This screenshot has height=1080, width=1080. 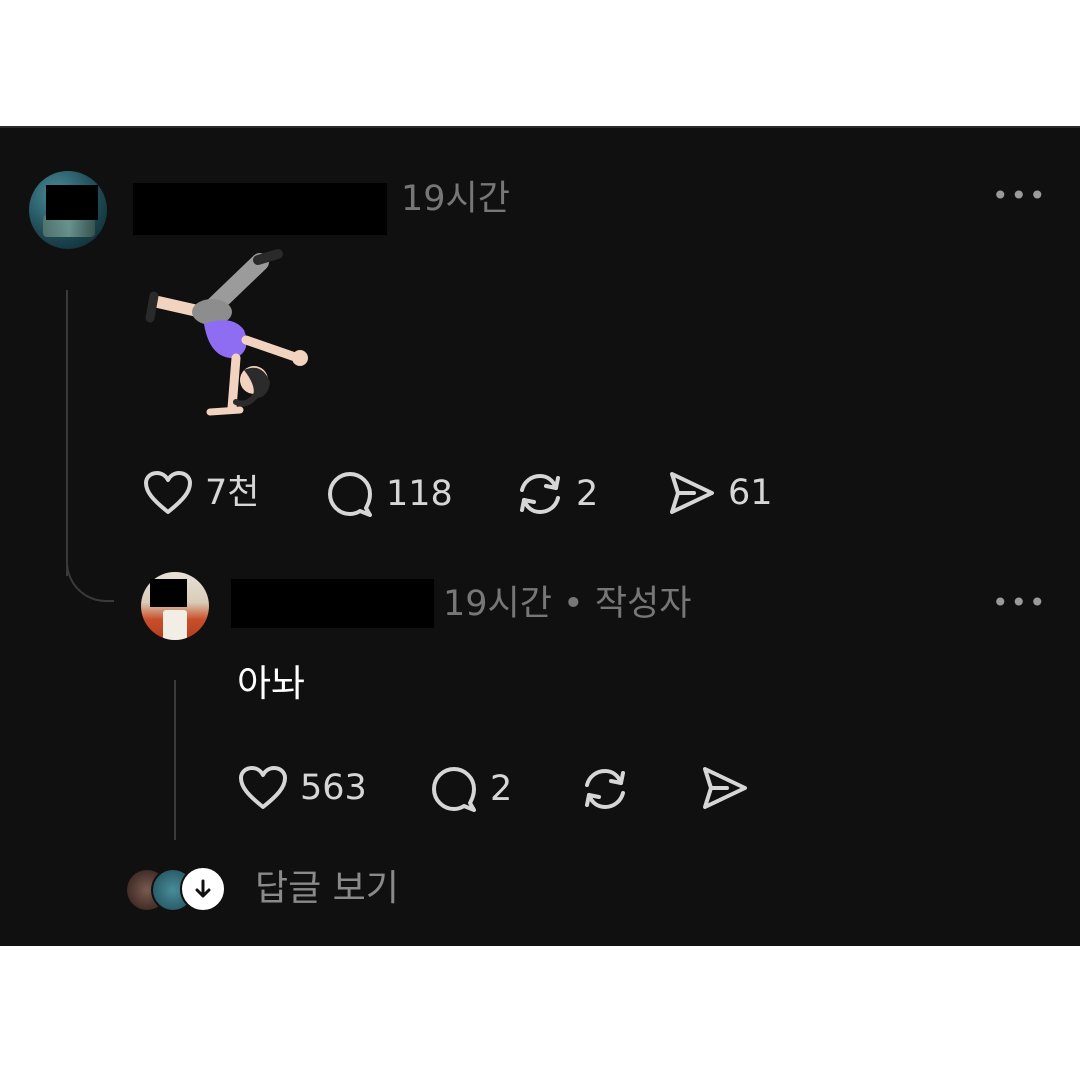 What do you see at coordinates (260, 209) in the screenshot?
I see `author-name-redaction` at bounding box center [260, 209].